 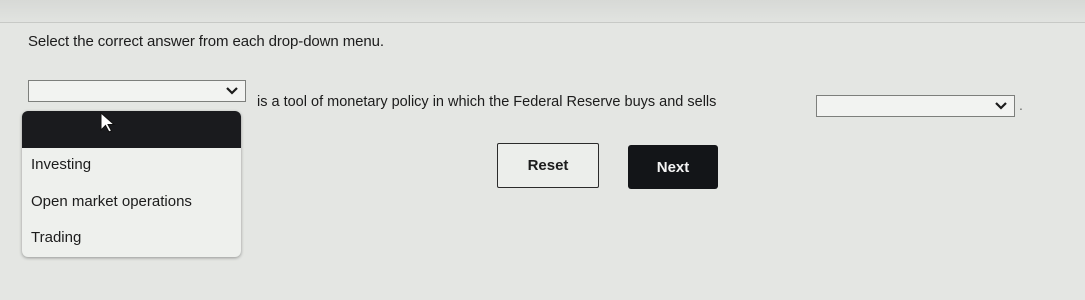 I want to click on mouse-pointer-icon, so click(x=108, y=122).